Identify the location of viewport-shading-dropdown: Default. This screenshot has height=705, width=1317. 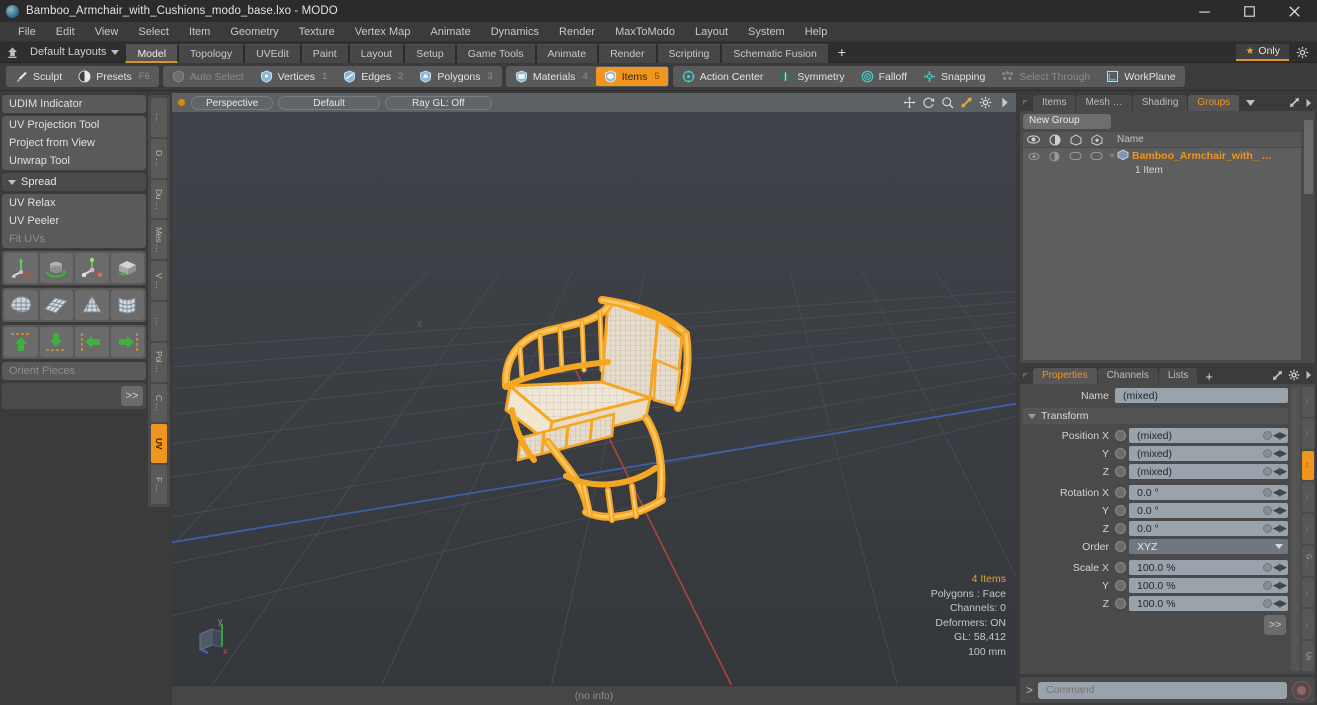
(329, 102).